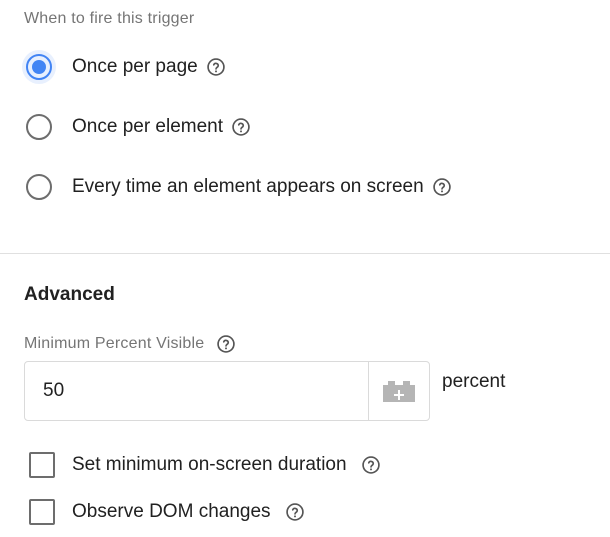 This screenshot has width=610, height=537. I want to click on checkbox-min-duration: Set minimum on-screen duration, so click(205, 465).